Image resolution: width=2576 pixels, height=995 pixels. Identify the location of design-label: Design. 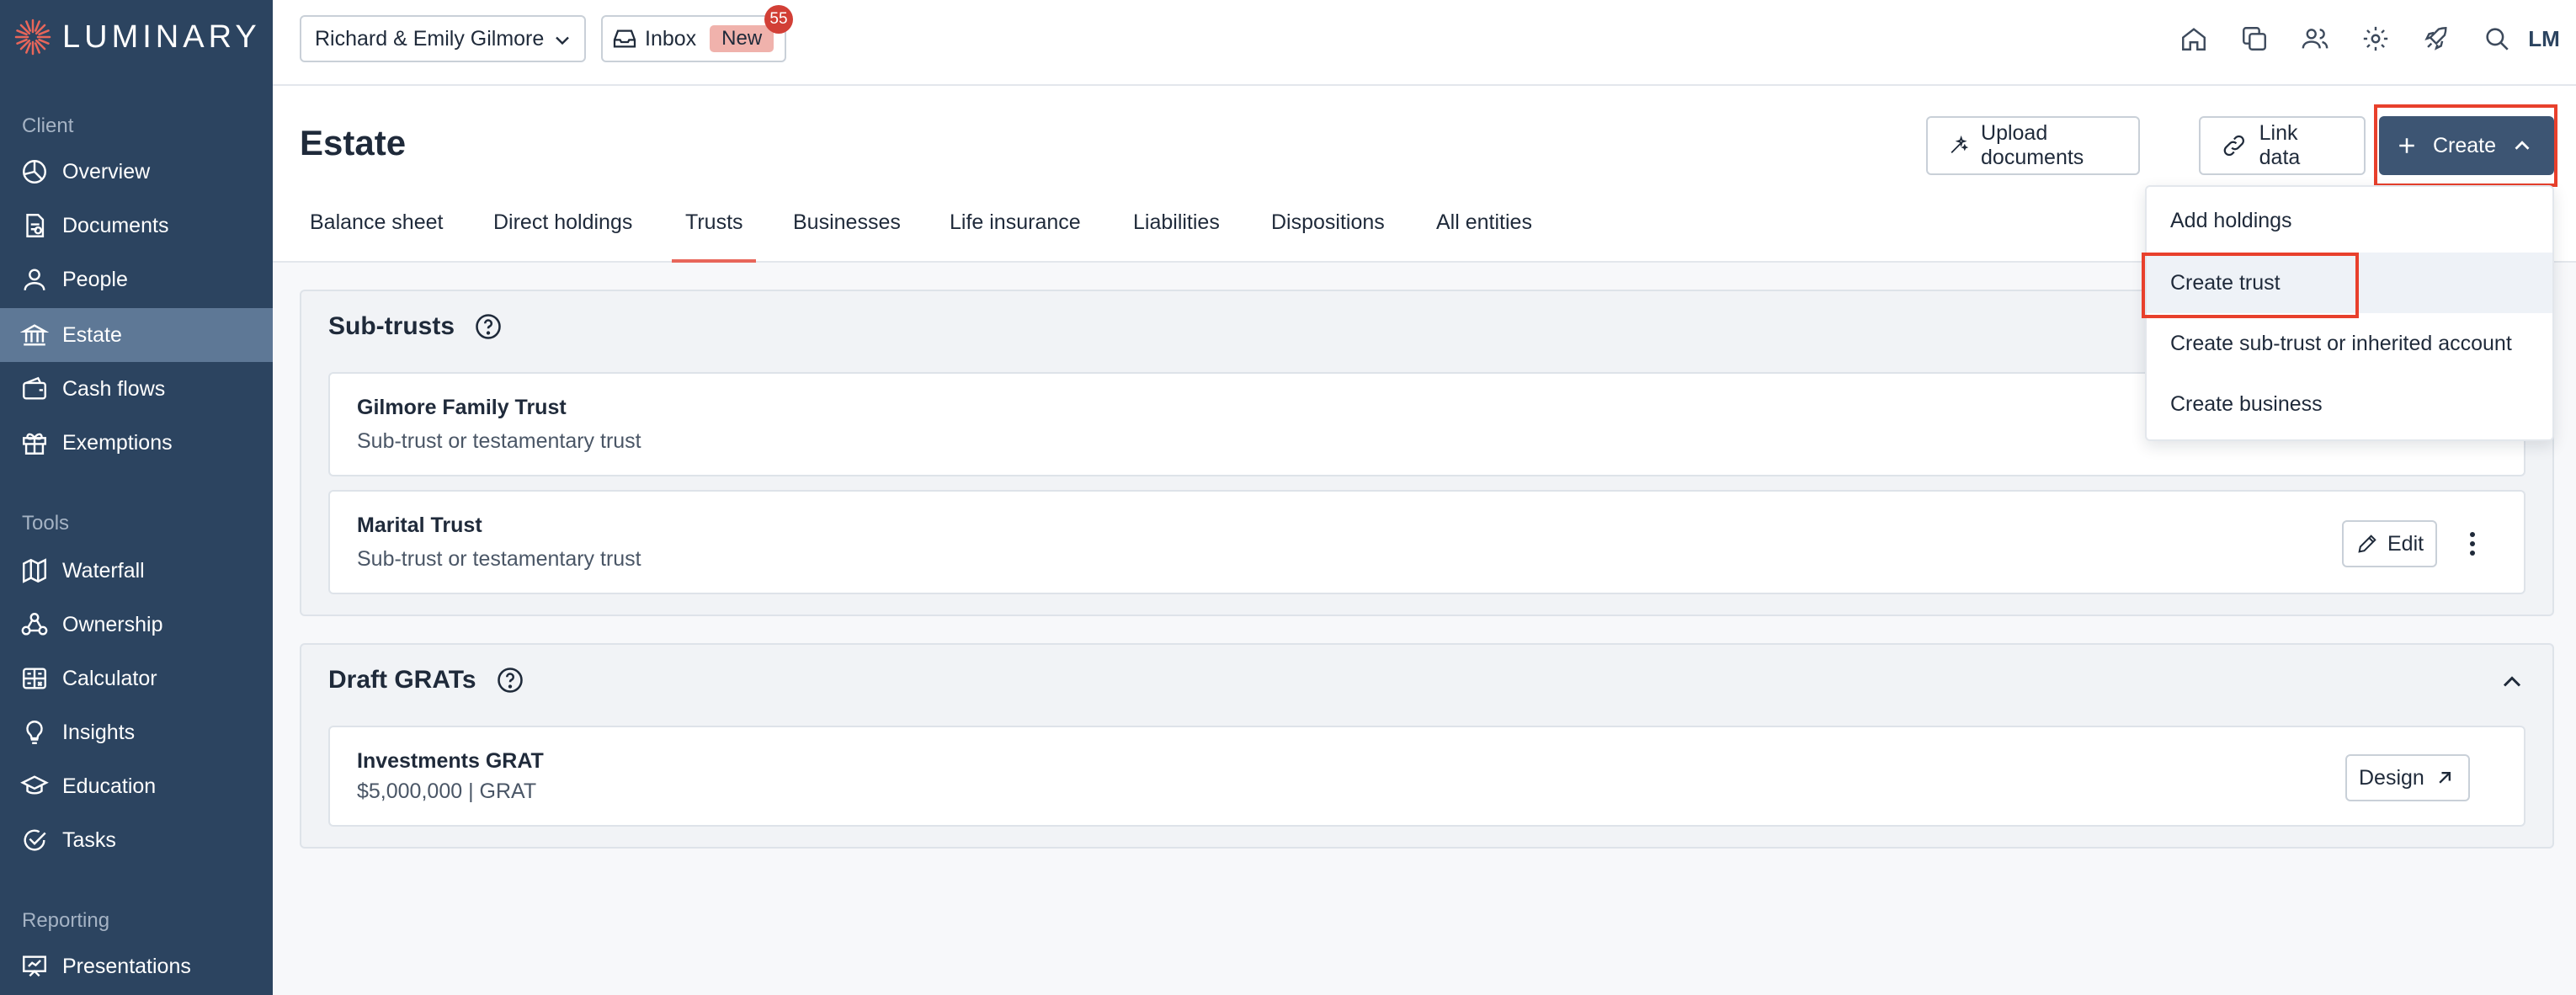
(2391, 777).